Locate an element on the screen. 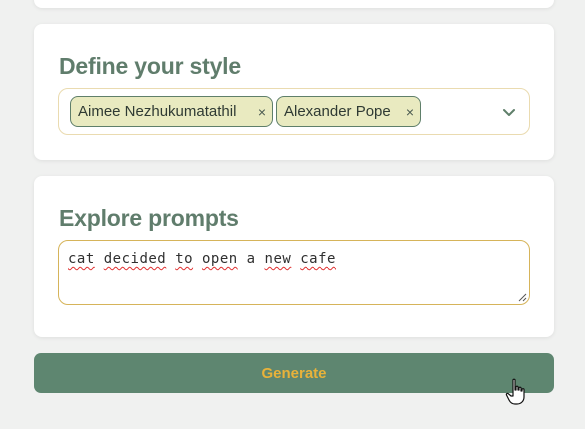 This screenshot has height=429, width=585. prompts-section-title: Explore prompts is located at coordinates (149, 218).